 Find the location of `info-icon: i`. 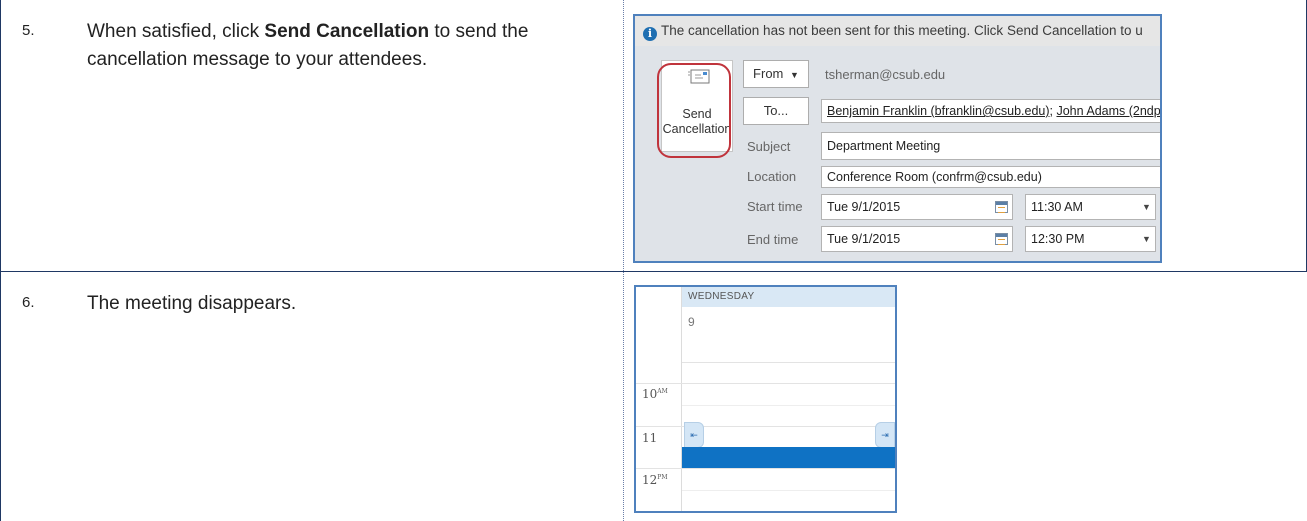

info-icon: i is located at coordinates (650, 34).